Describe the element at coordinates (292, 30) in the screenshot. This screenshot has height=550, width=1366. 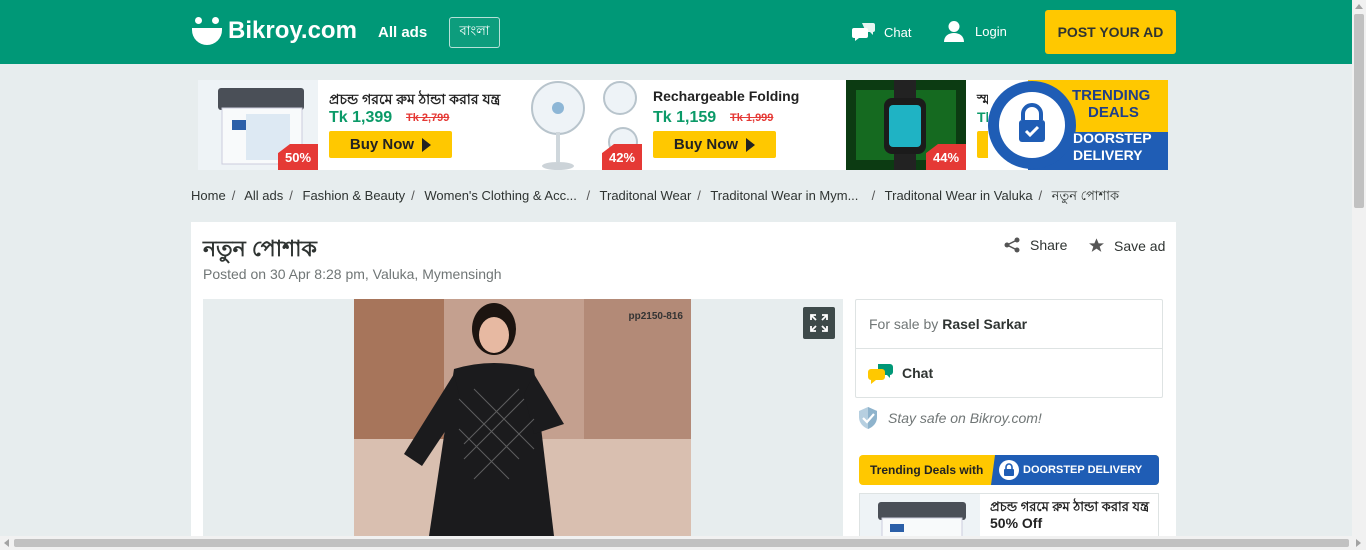
I see `logo-text: Bikroy.com` at that location.